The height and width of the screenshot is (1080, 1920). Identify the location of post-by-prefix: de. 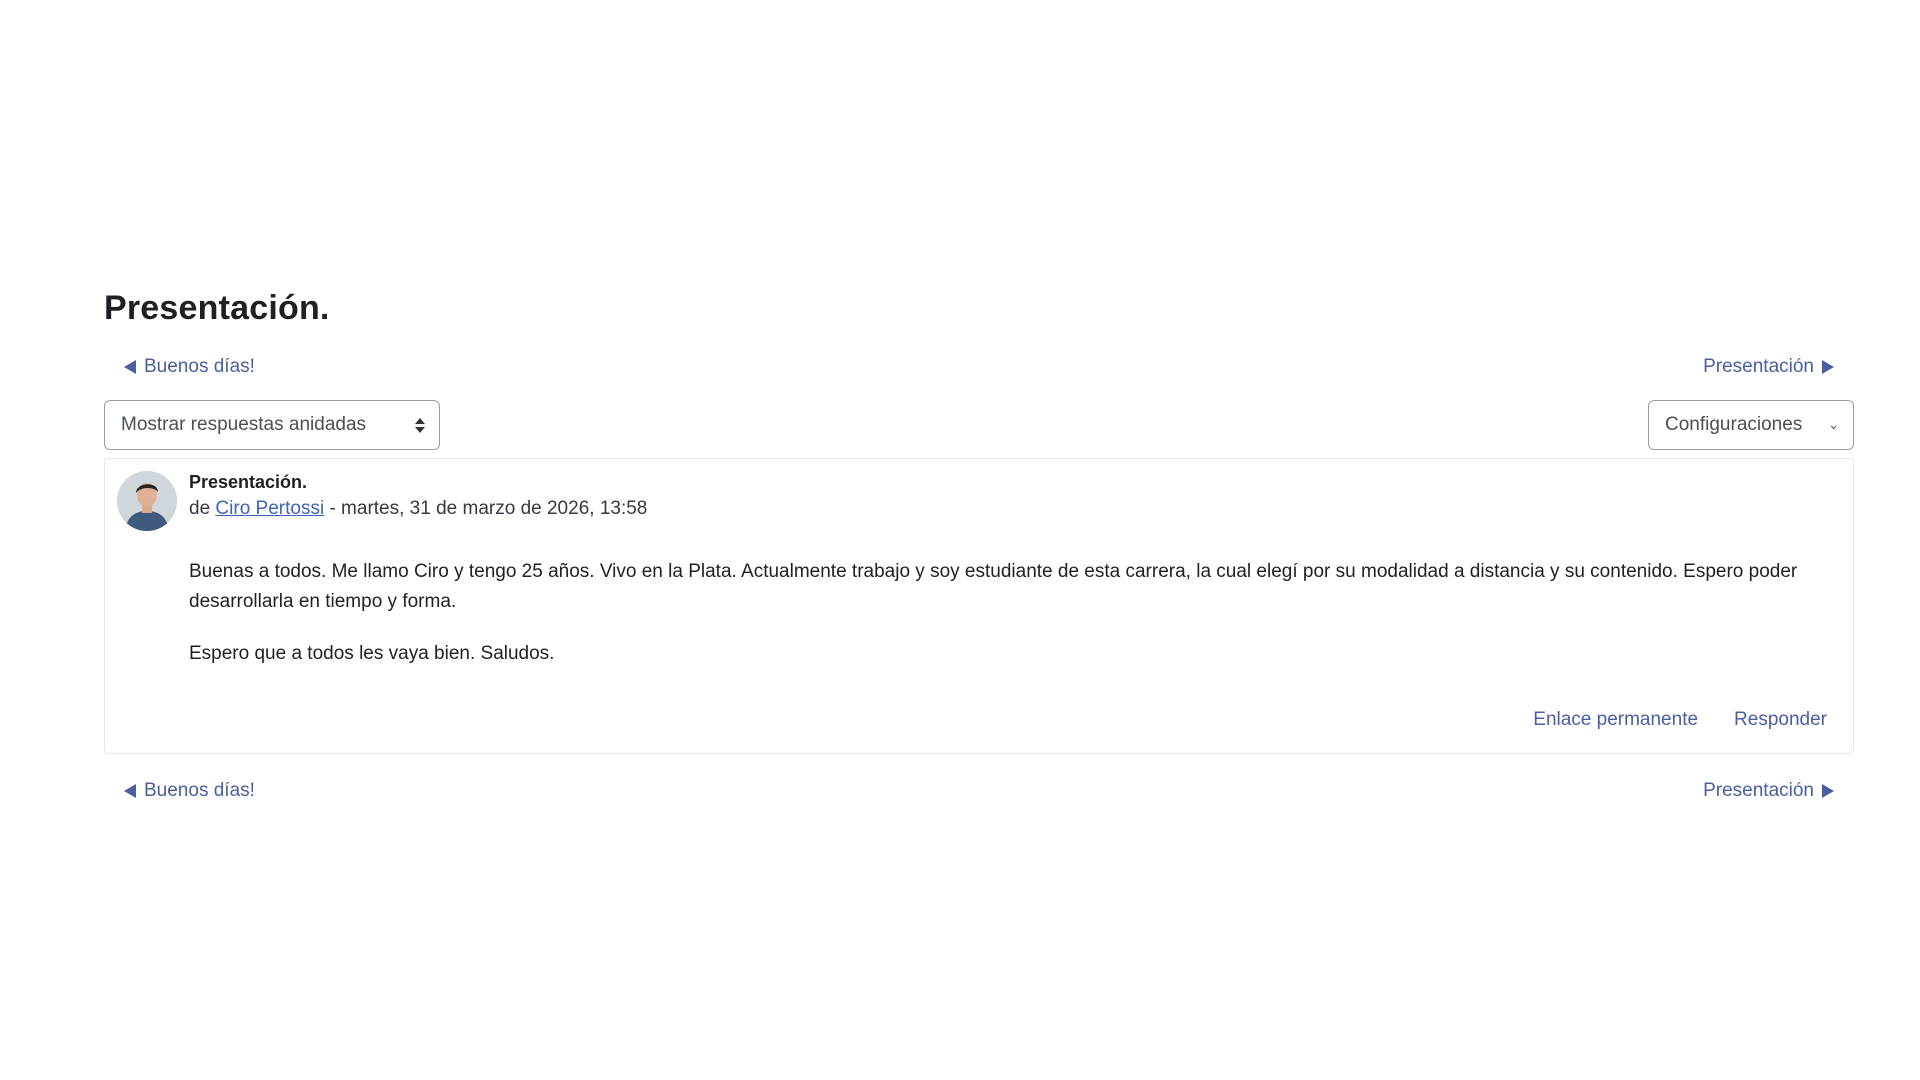
(200, 508).